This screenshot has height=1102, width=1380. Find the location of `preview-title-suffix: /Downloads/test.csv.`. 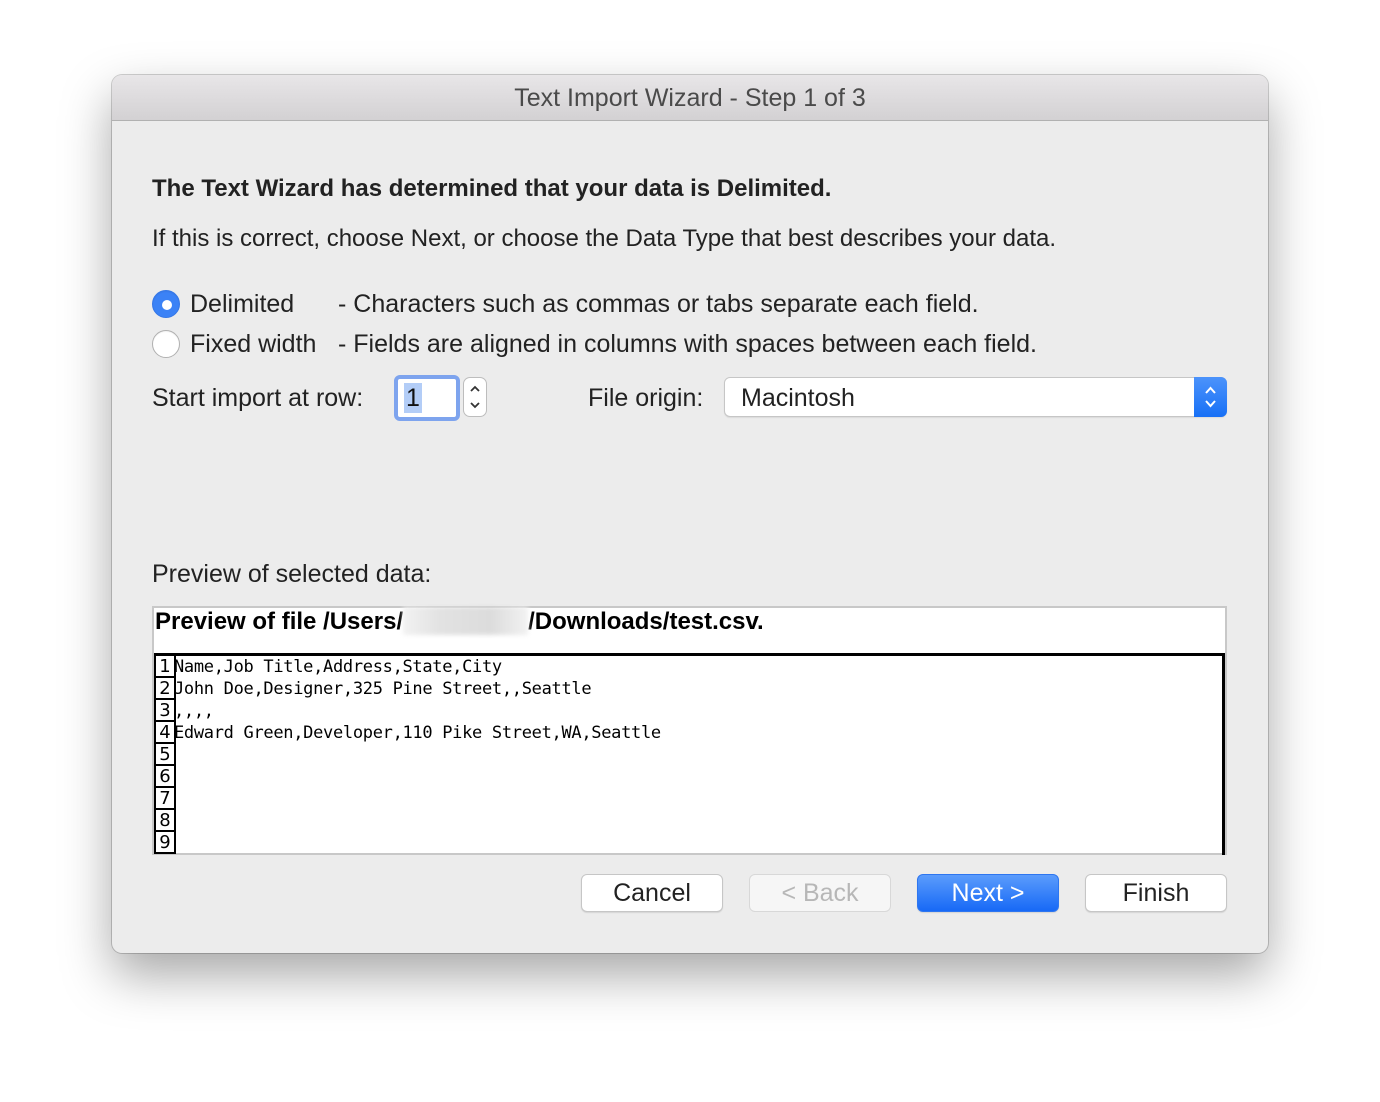

preview-title-suffix: /Downloads/test.csv. is located at coordinates (646, 621).